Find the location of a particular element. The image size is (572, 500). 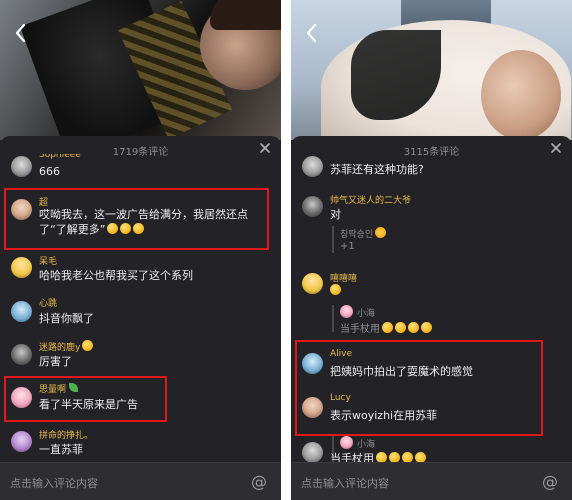

reply-text-body: 当手杖用 is located at coordinates (360, 329).